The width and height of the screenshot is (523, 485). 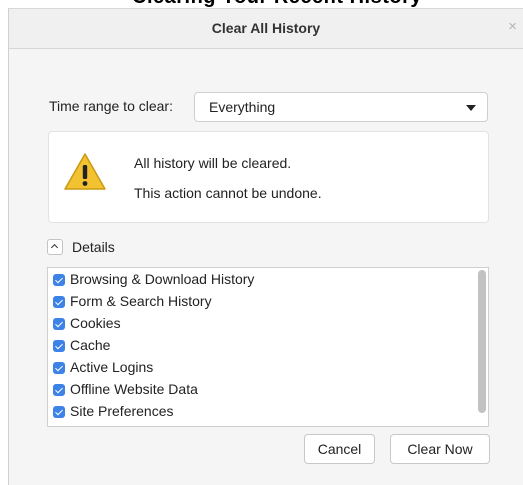 What do you see at coordinates (277, 4) in the screenshot?
I see `page-header-text: Clearing Your Recent History` at bounding box center [277, 4].